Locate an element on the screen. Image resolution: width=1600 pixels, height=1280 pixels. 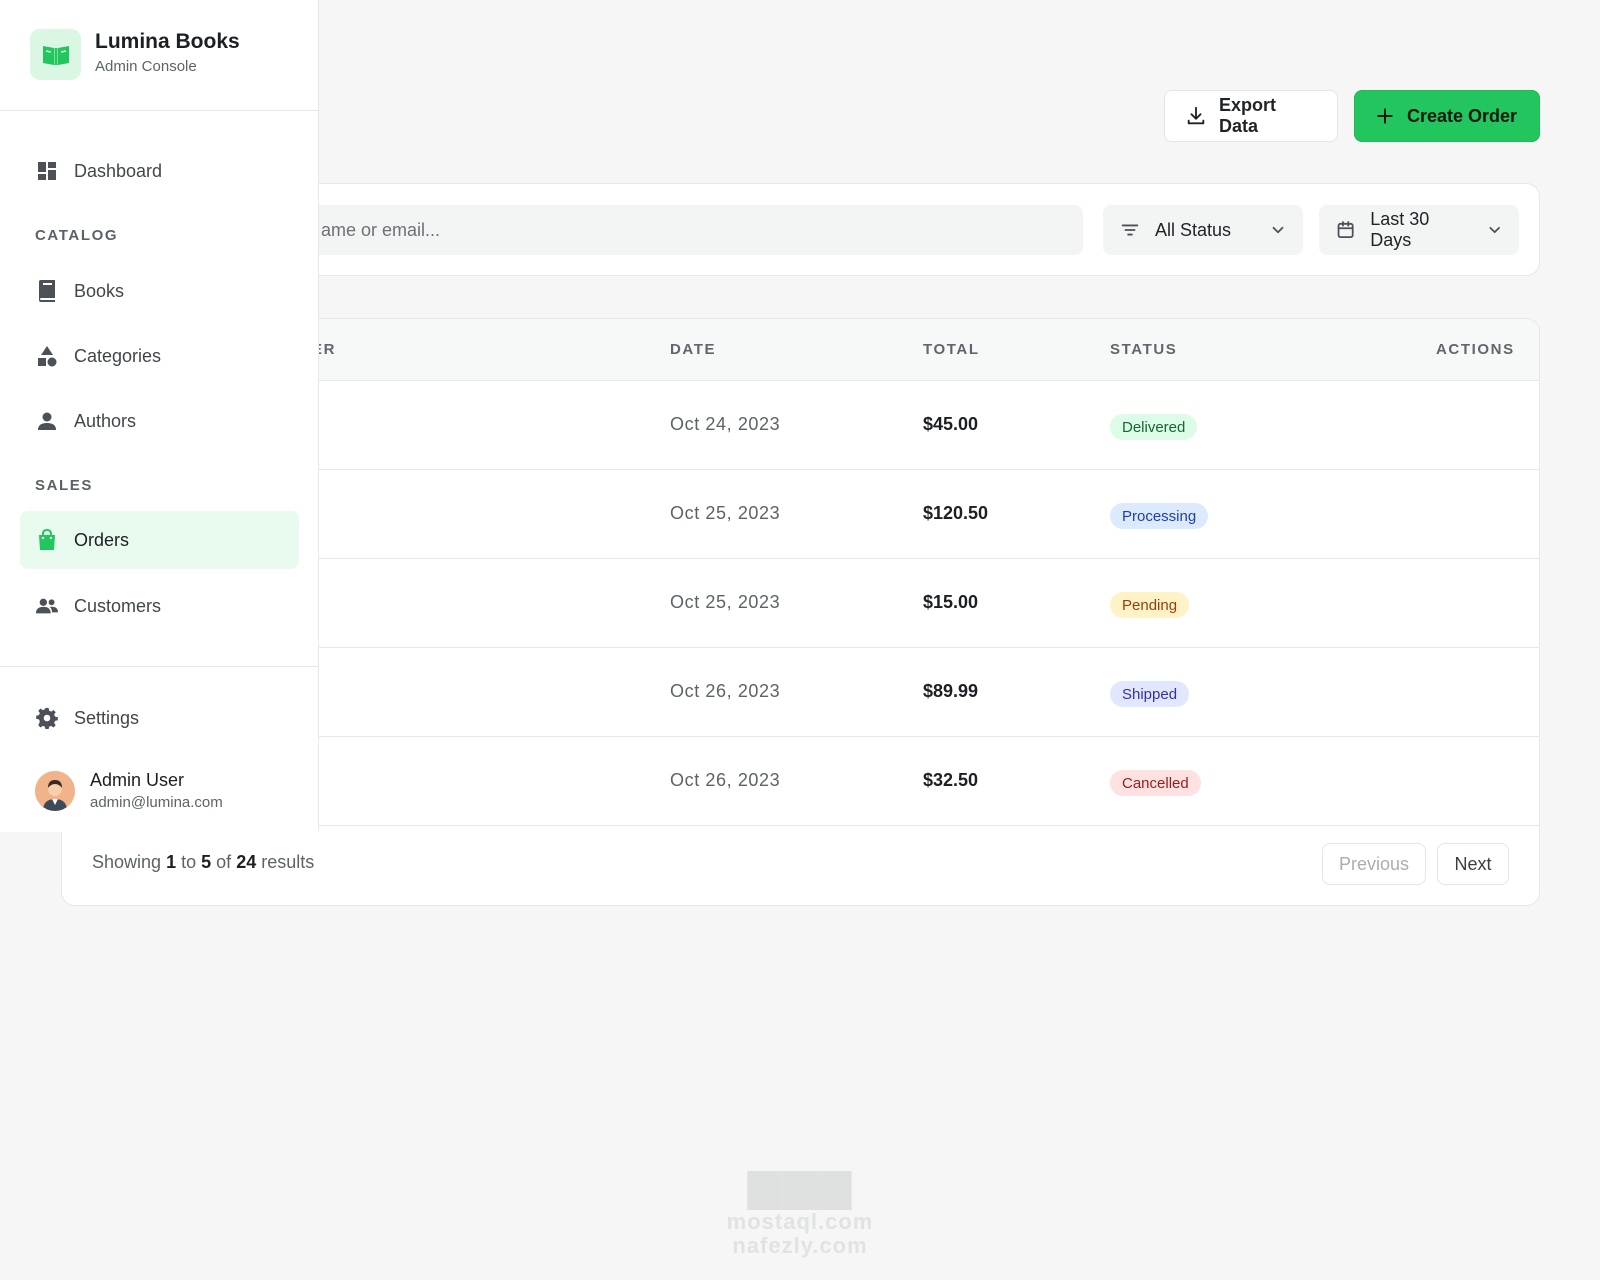
create-order-button: Create Order is located at coordinates (1447, 116).